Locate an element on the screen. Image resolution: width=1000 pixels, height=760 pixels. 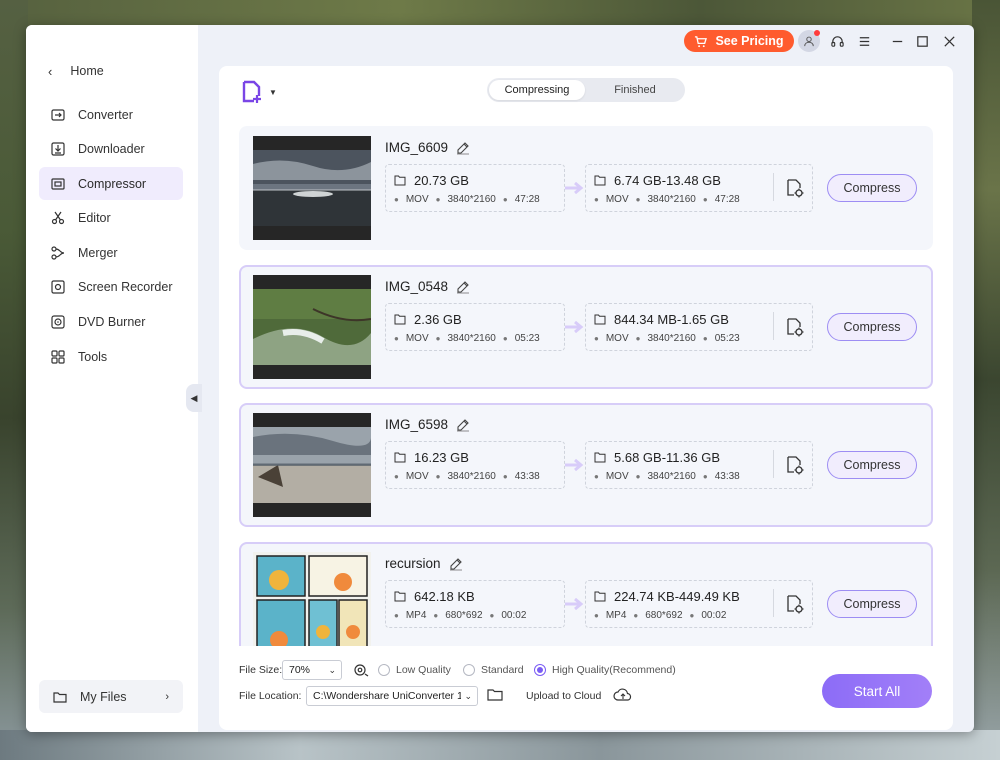
desktop-background-bottom is located at coordinates (500, 745).